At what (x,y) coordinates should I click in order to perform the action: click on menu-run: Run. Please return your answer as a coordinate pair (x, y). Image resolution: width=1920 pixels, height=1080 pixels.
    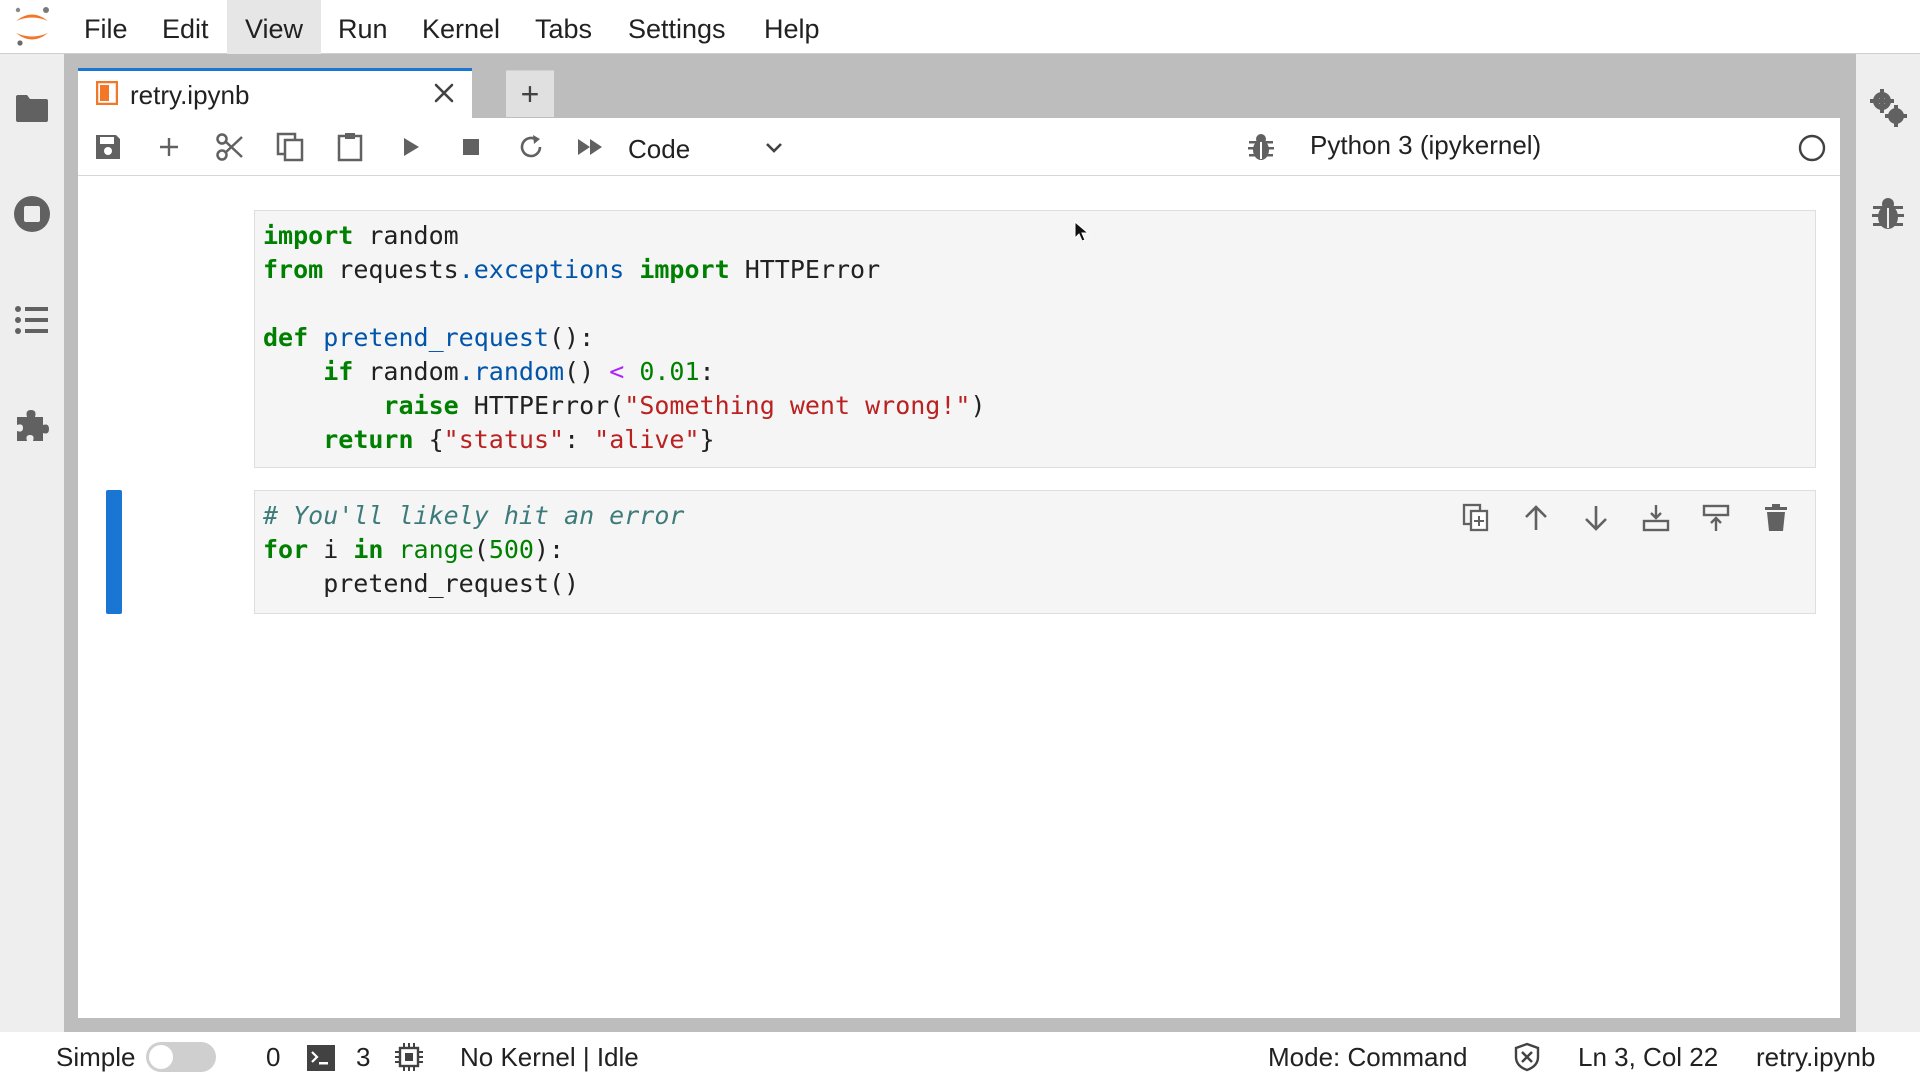
    Looking at the image, I should click on (363, 27).